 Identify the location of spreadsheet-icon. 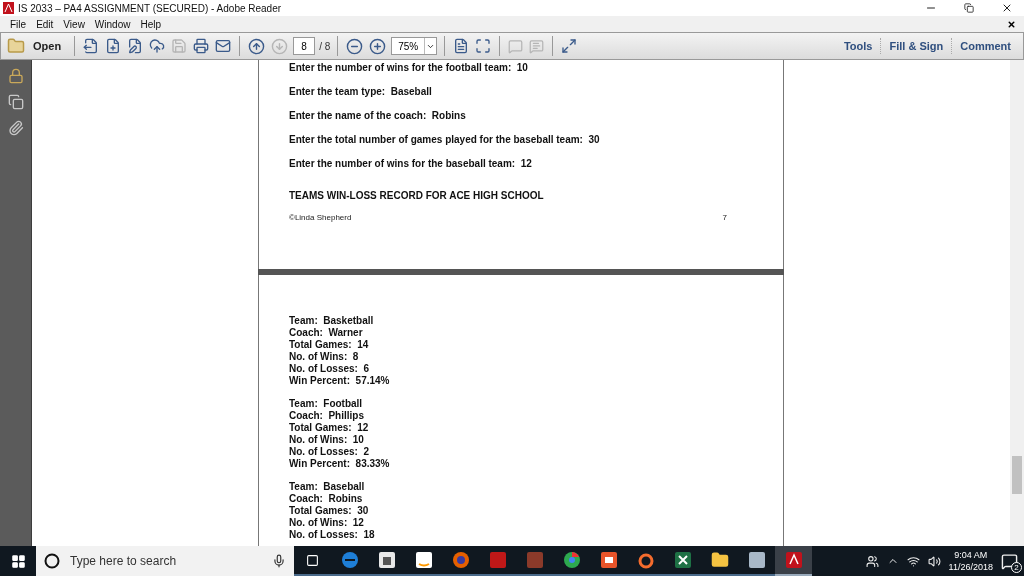
(682, 560).